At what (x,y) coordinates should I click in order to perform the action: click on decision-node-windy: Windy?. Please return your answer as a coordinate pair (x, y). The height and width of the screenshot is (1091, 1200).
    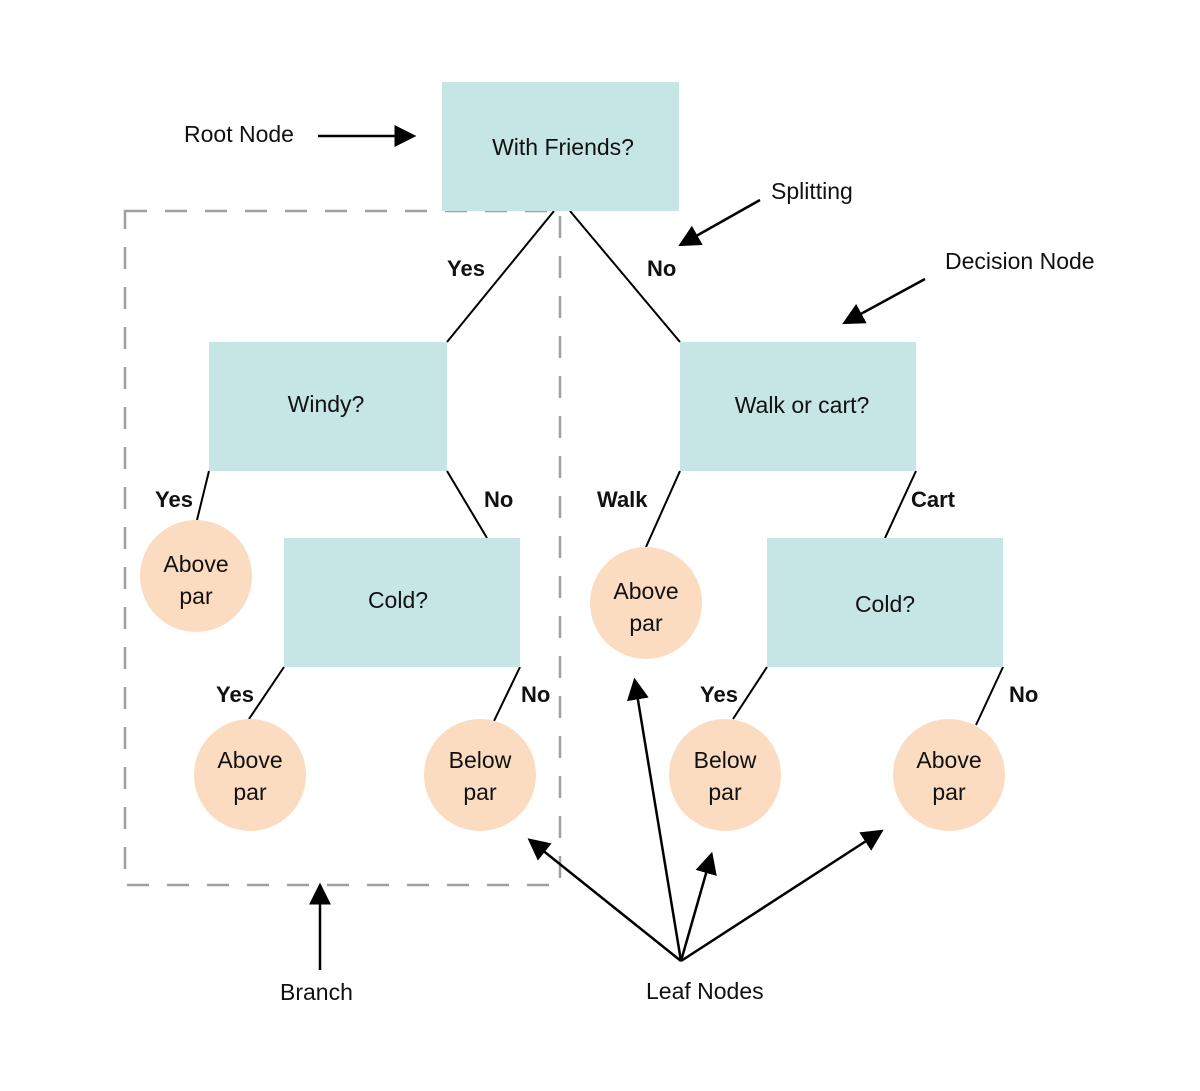
    Looking at the image, I should click on (328, 406).